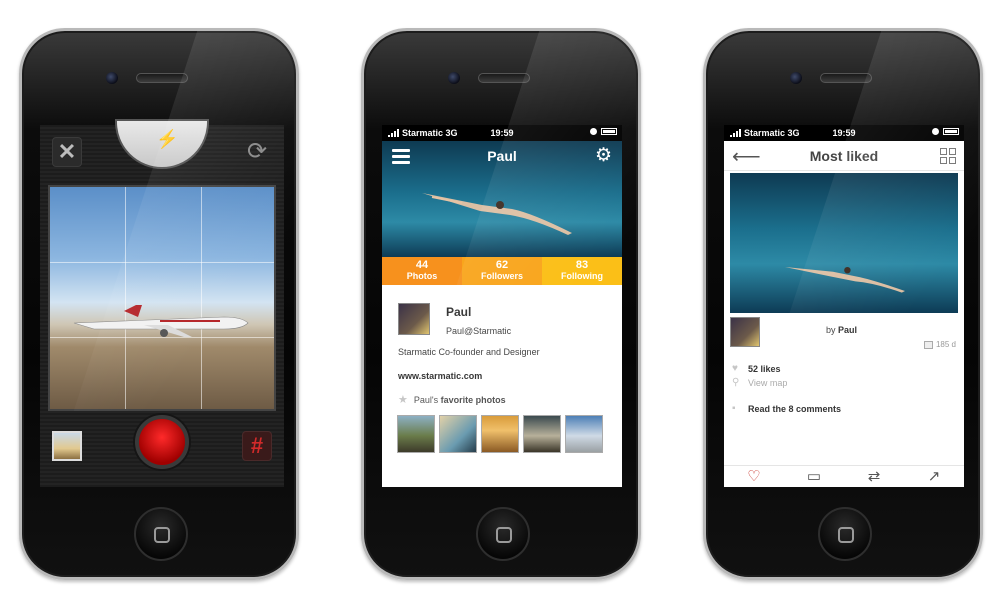  Describe the element at coordinates (845, 280) in the screenshot. I see `swimmer-image` at that location.